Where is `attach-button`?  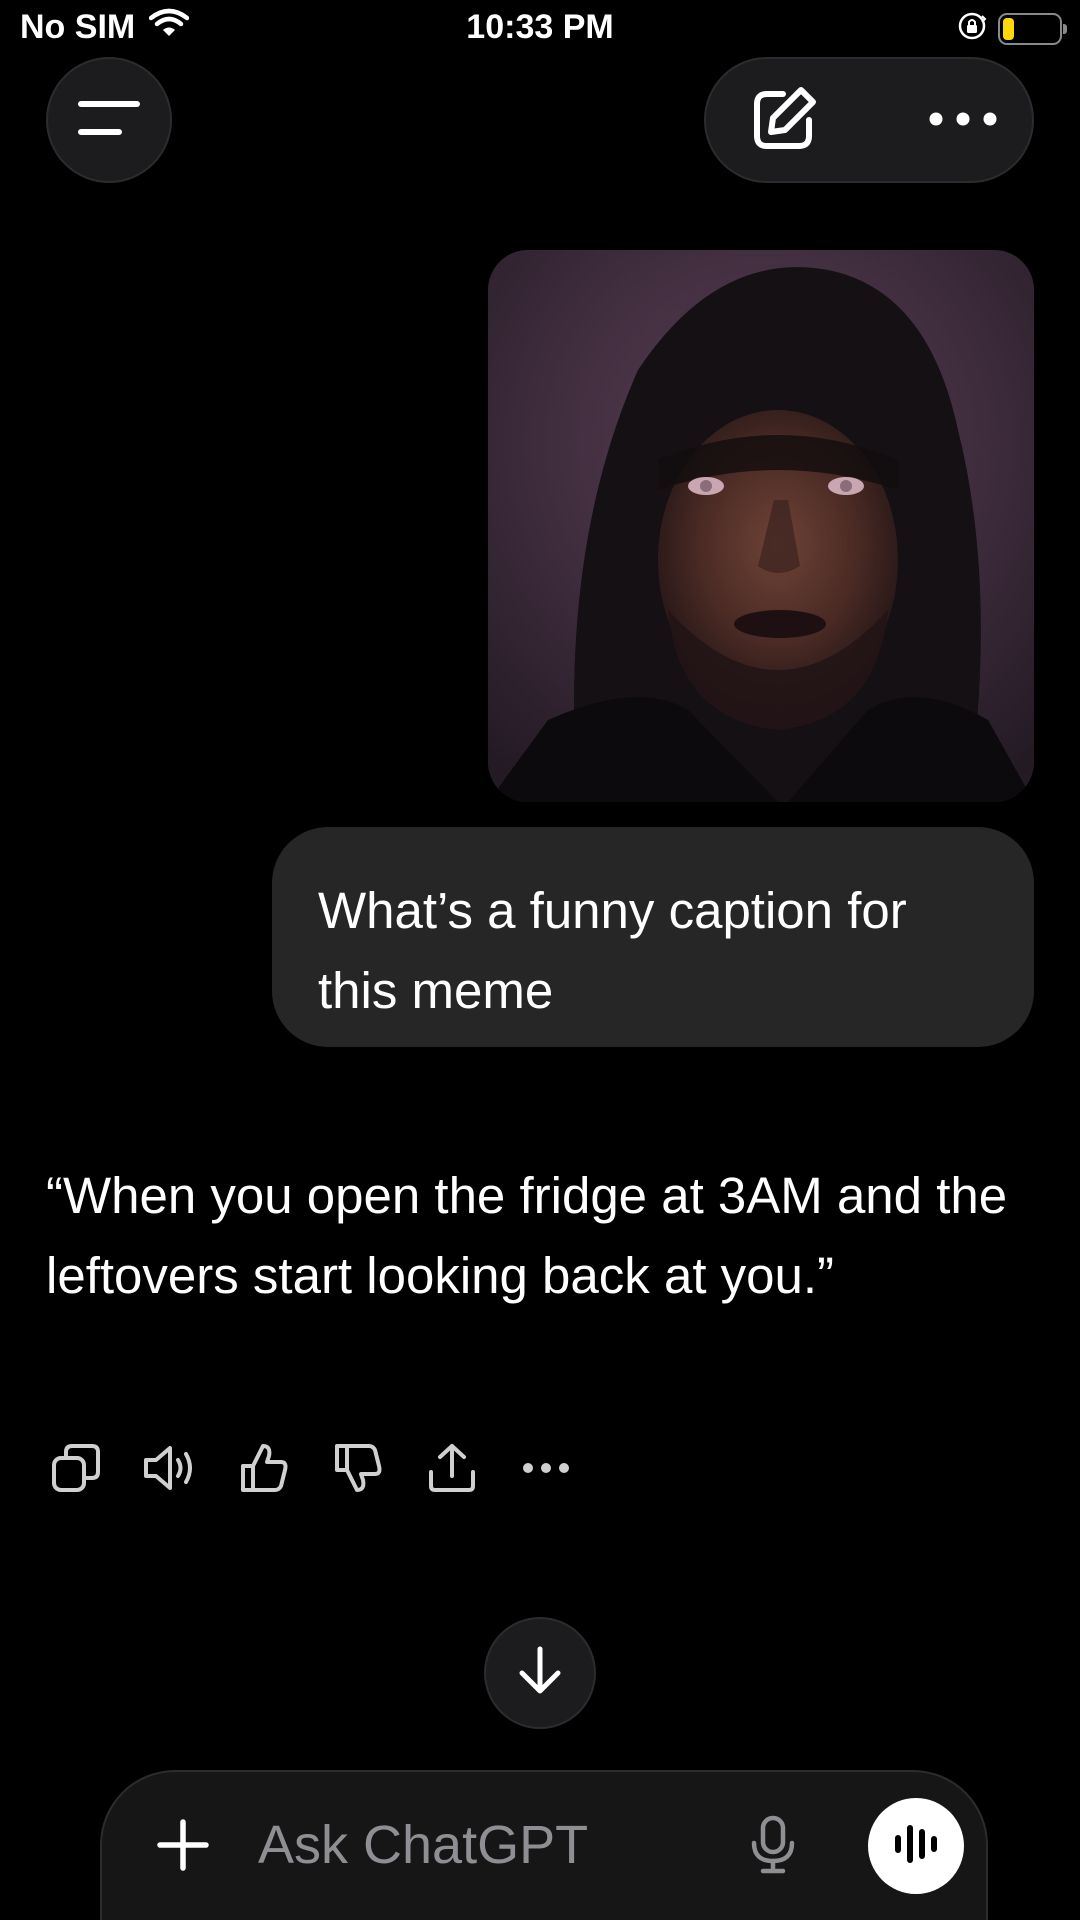 attach-button is located at coordinates (183, 1847).